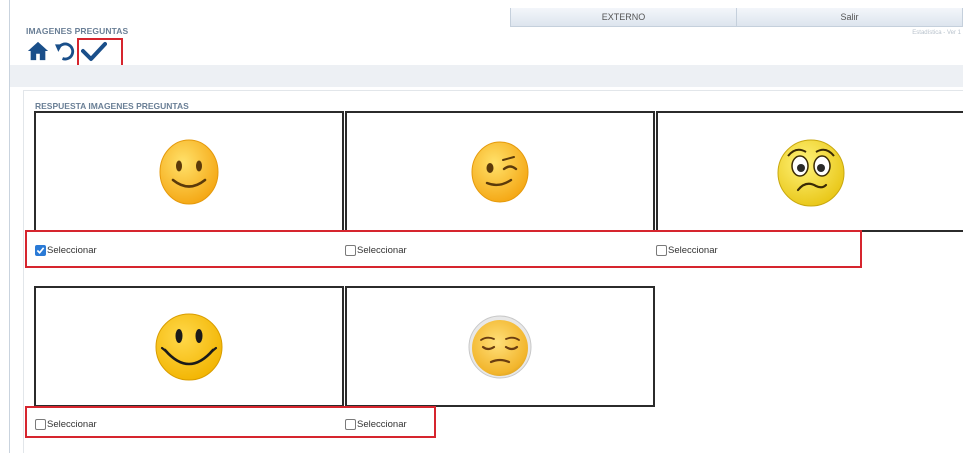 The height and width of the screenshot is (453, 963). I want to click on header-band, so click(486, 76).